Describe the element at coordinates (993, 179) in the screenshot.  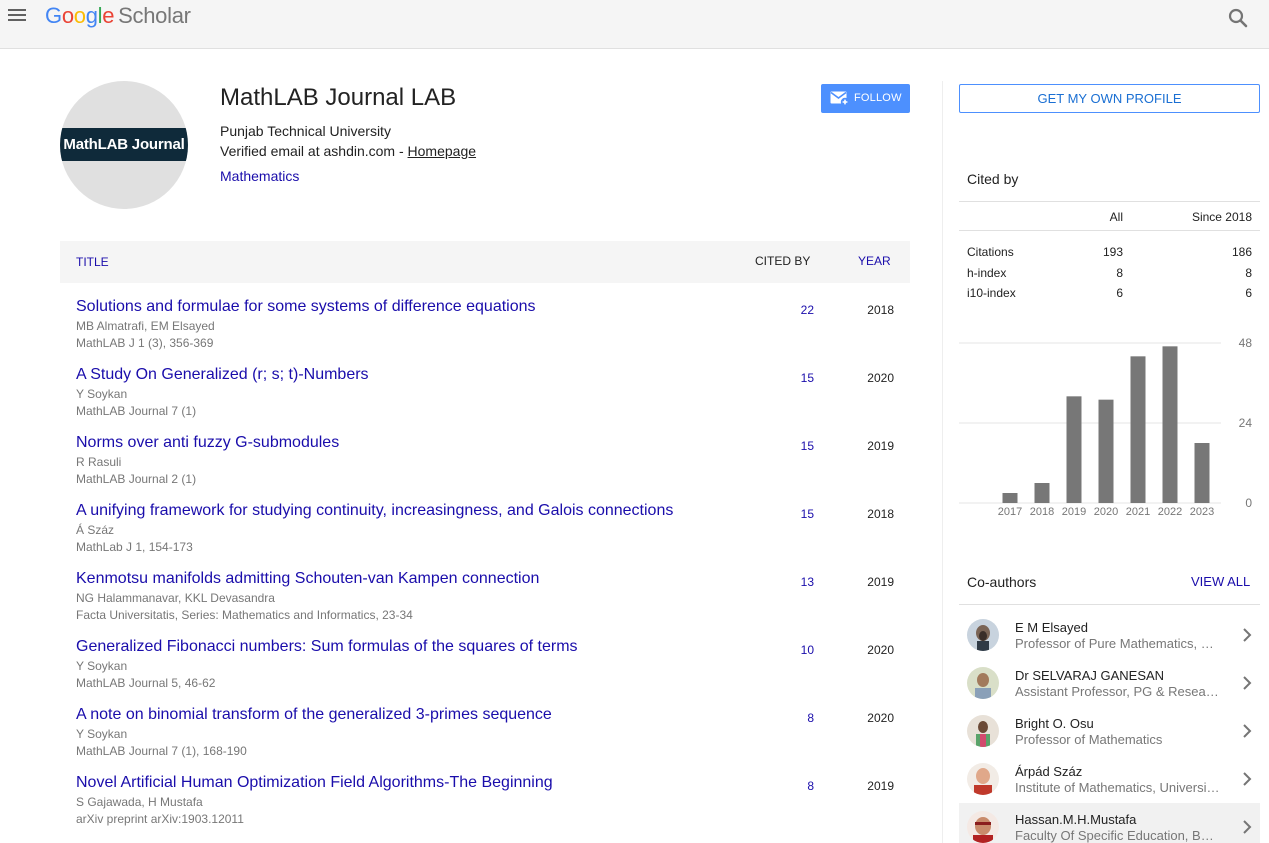
I see `cited-by-heading: Cited by` at that location.